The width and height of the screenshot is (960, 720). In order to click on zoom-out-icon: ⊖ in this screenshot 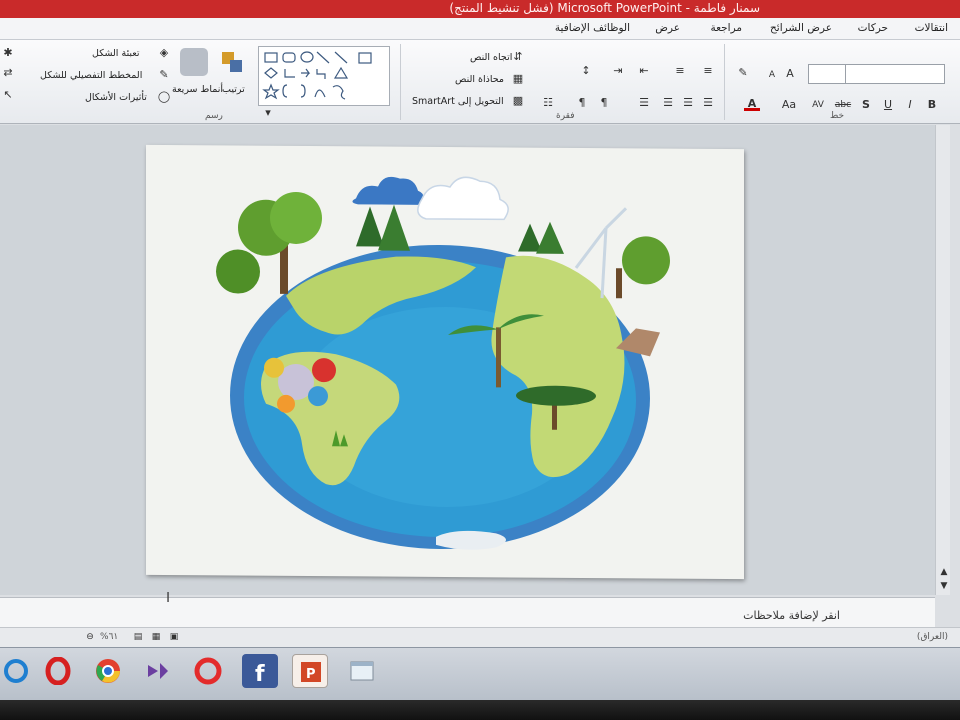, I will do `click(90, 637)`.